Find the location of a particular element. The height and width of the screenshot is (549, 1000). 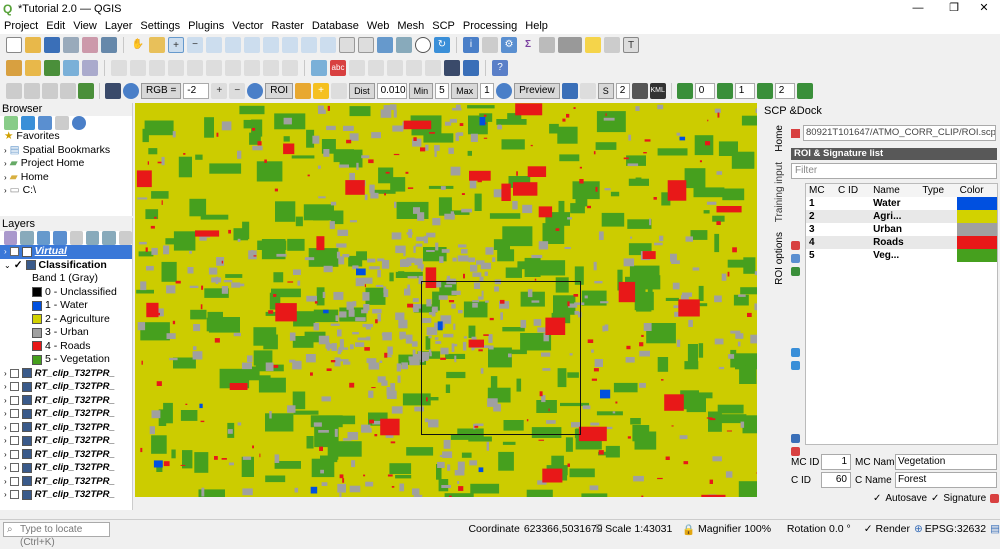

text-annotation-icon is located at coordinates (612, 45).